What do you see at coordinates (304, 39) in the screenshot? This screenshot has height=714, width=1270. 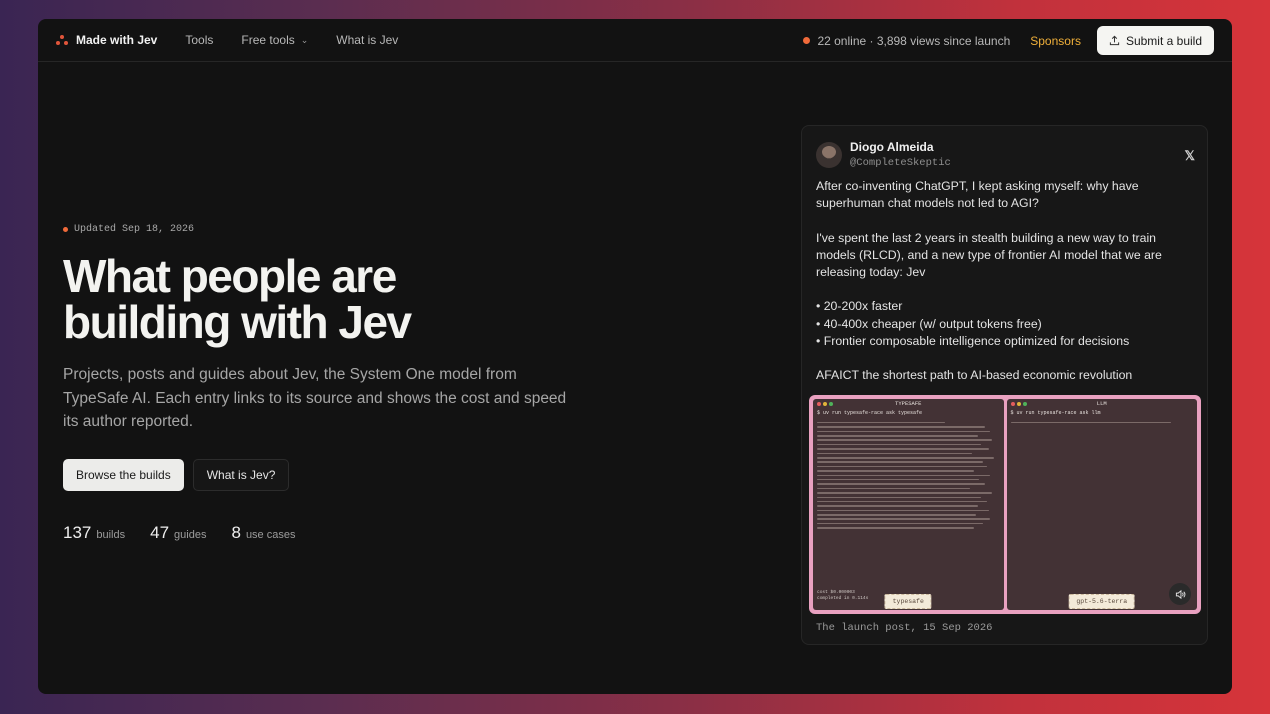 I see `chevron-down-icon: ⌄` at bounding box center [304, 39].